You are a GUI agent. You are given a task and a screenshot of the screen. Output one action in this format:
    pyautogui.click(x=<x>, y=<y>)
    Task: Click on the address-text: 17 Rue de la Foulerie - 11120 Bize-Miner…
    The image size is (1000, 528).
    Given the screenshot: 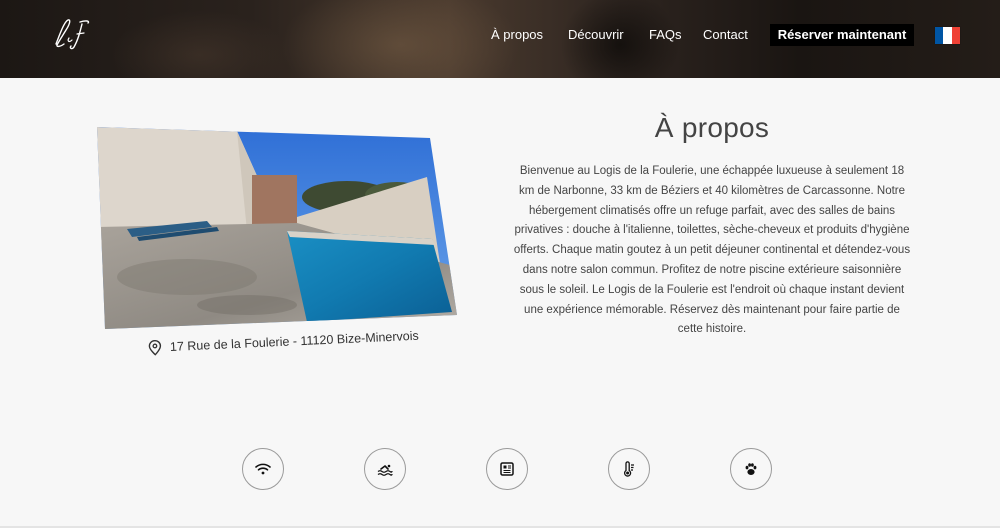 What is the action you would take?
    pyautogui.click(x=294, y=341)
    